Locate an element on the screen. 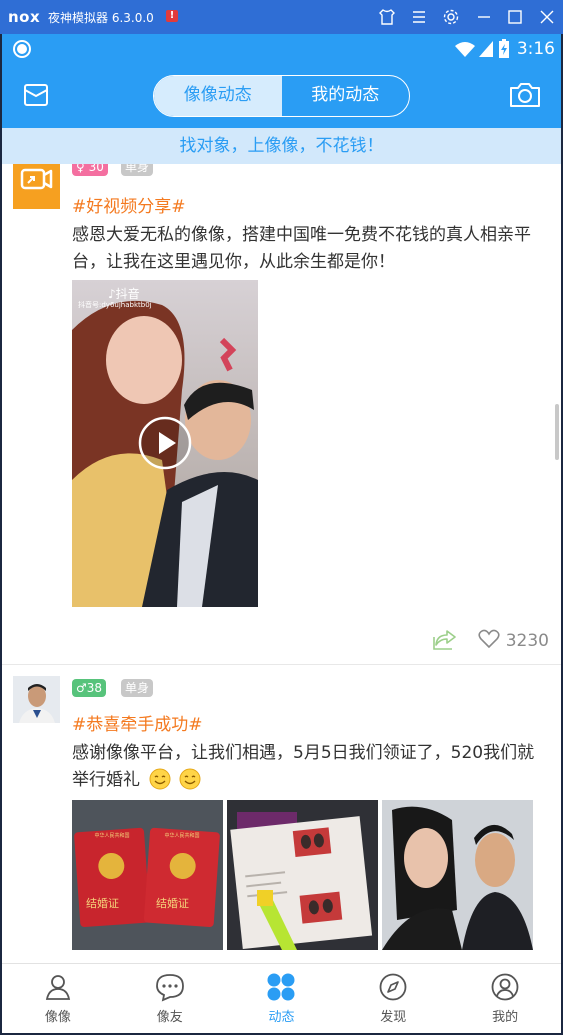 This screenshot has height=1035, width=563. douyin-id: 抖音号:dy6ujhabktb0j is located at coordinates (115, 305).